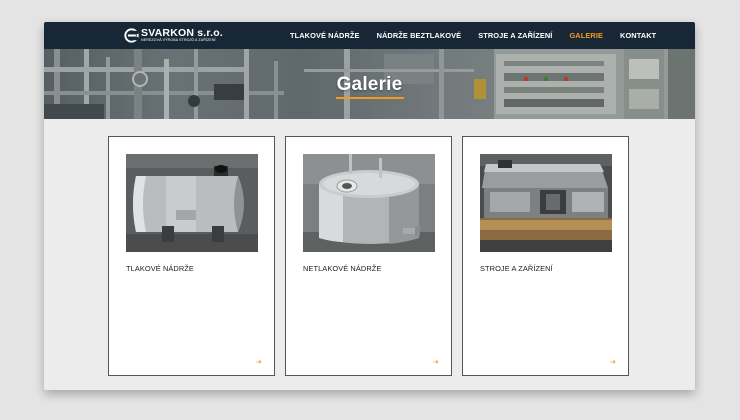 Image resolution: width=740 pixels, height=420 pixels. I want to click on hero-banner: Galerie, so click(369, 84).